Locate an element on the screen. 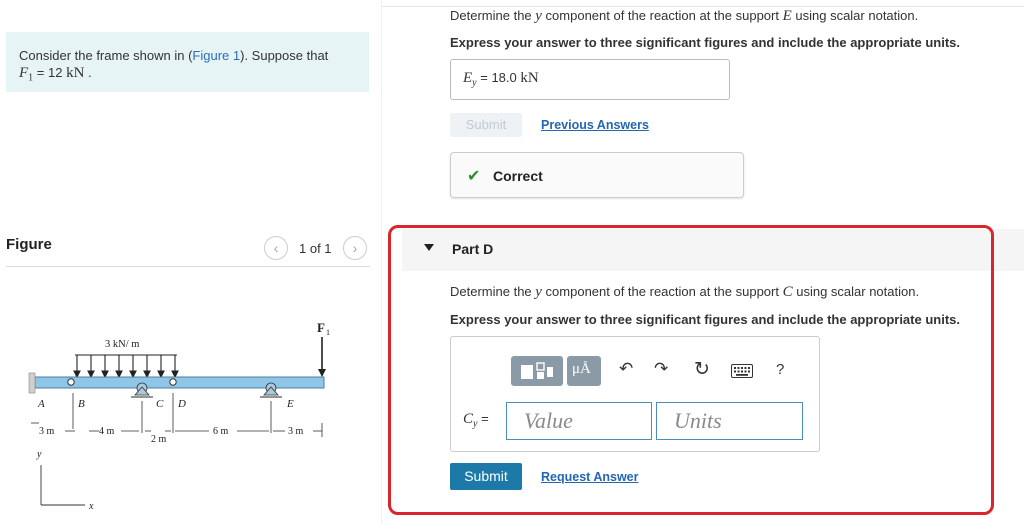 This screenshot has width=1024, height=524. part-c-question-var: y is located at coordinates (538, 16).